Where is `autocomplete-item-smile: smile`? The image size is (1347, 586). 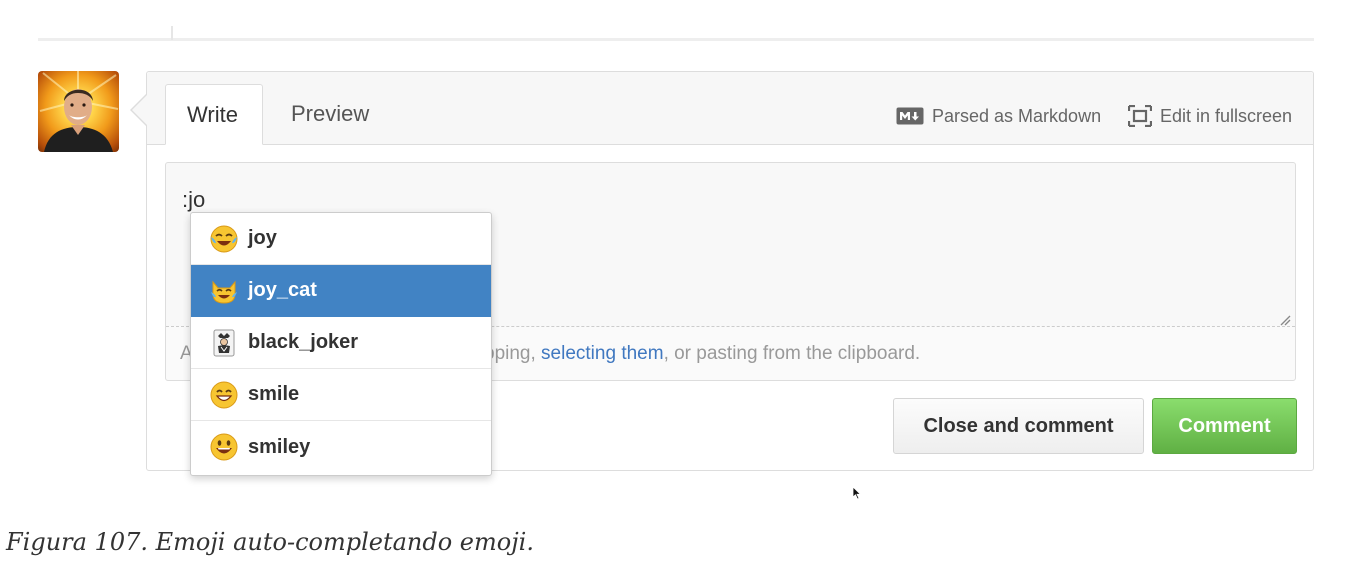 autocomplete-item-smile: smile is located at coordinates (341, 395).